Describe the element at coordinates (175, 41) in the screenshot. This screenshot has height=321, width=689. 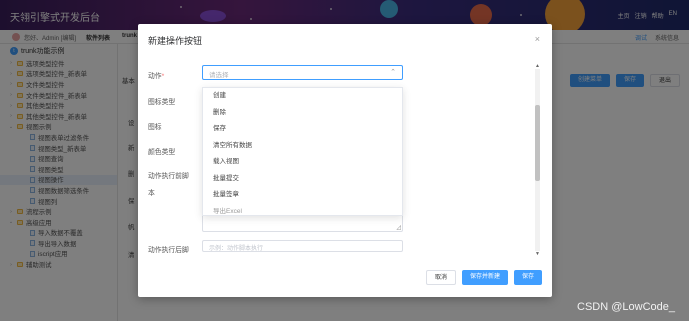
I see `dialog-title: 新建操作按钮` at that location.